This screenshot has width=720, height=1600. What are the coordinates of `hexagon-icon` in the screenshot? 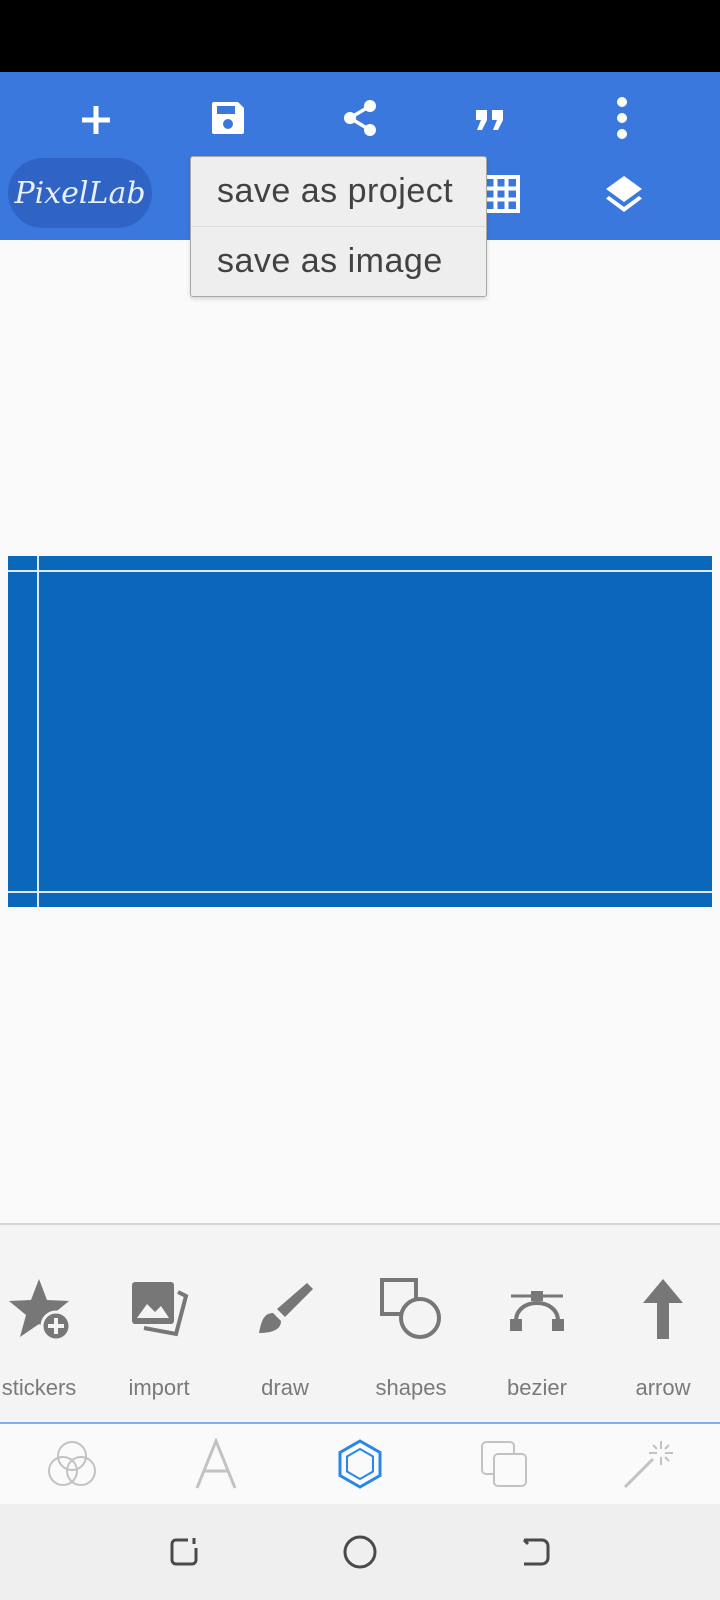 It's located at (360, 1464).